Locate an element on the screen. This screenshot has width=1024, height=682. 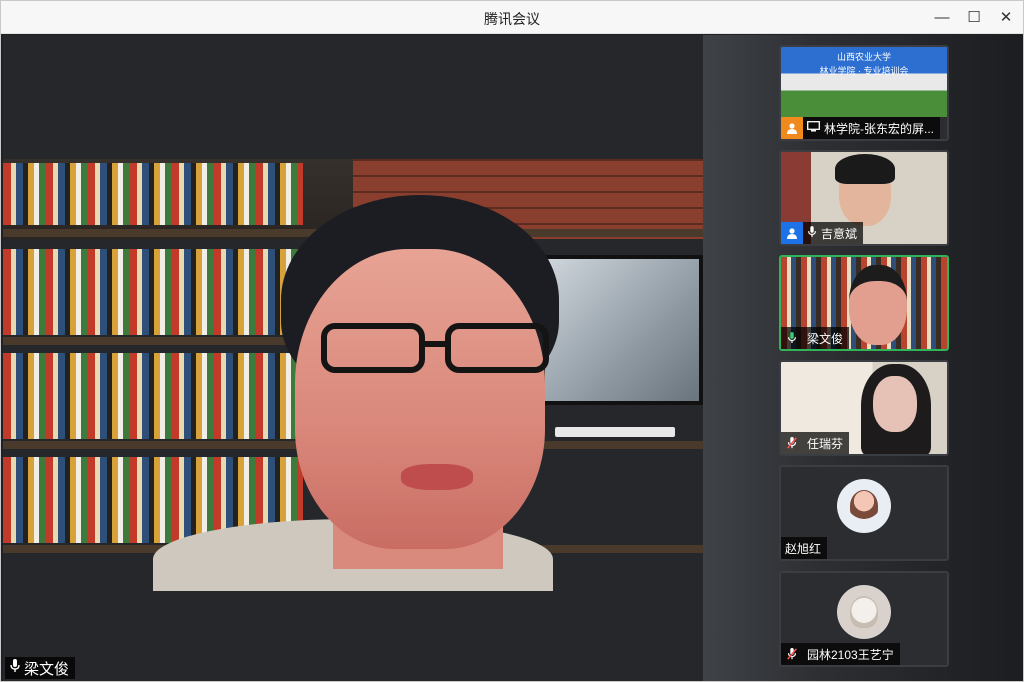
participant-name-tag: 园林2103王艺宁 is located at coordinates (840, 654).